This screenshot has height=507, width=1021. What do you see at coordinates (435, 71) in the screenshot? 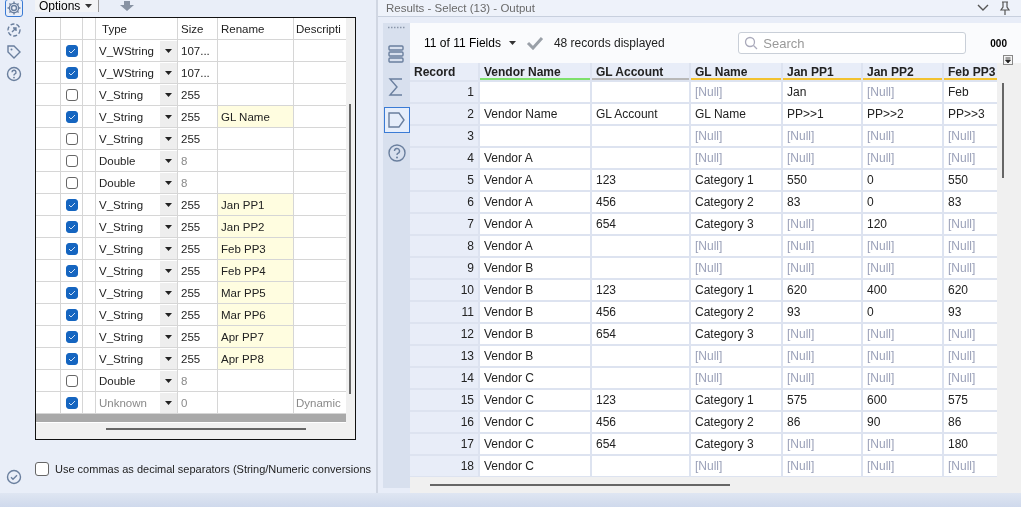
I see `column-header: Record` at bounding box center [435, 71].